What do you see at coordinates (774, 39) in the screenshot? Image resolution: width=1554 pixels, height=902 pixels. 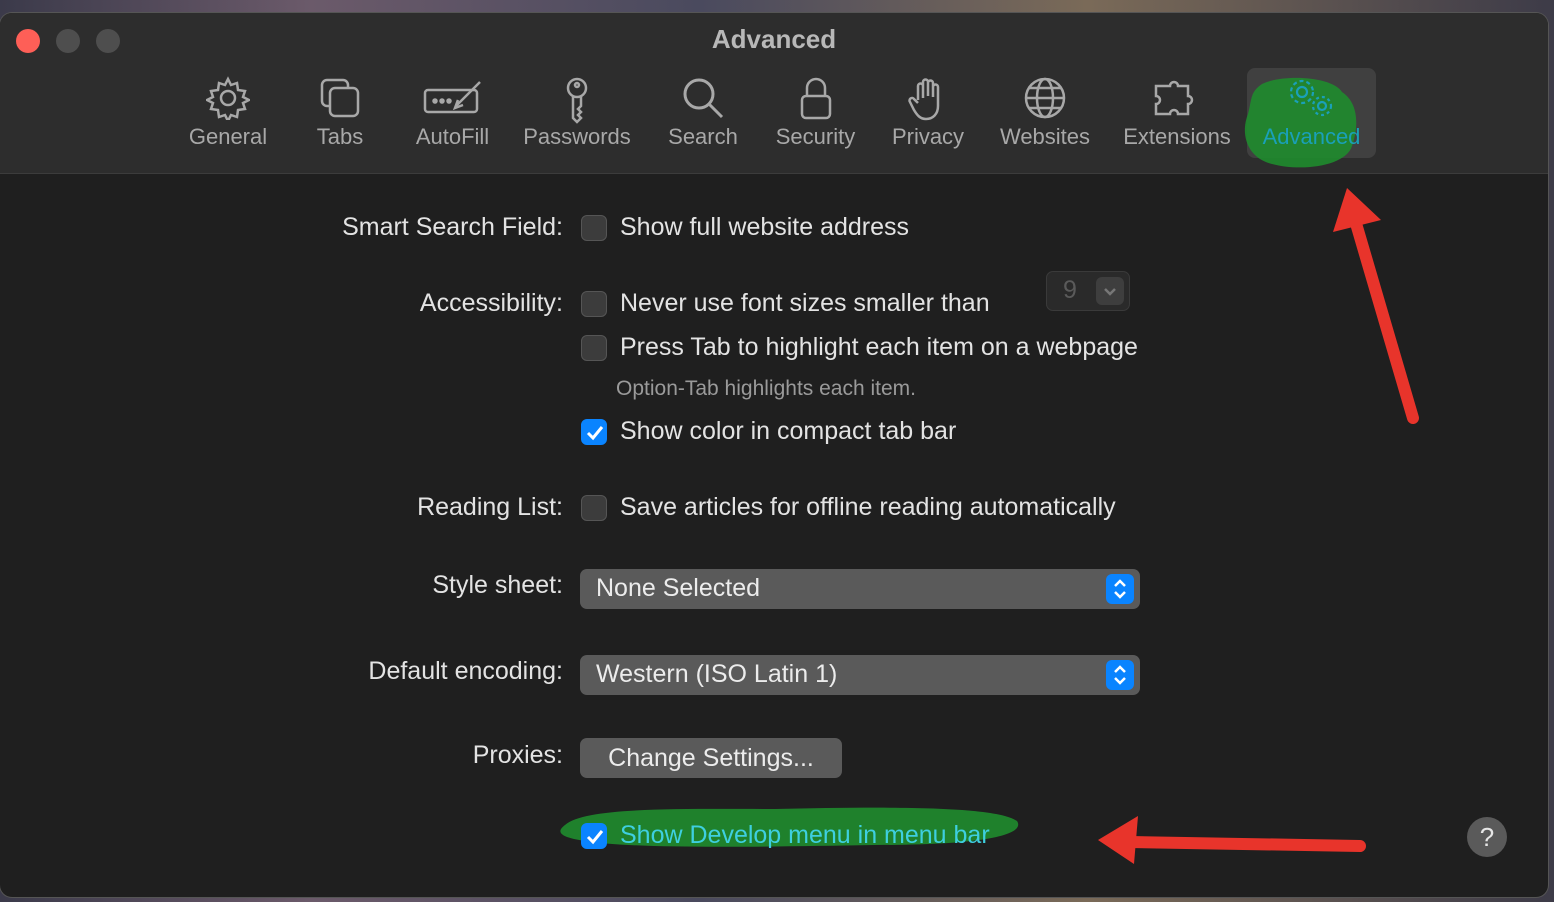 I see `window-title: Advanced` at bounding box center [774, 39].